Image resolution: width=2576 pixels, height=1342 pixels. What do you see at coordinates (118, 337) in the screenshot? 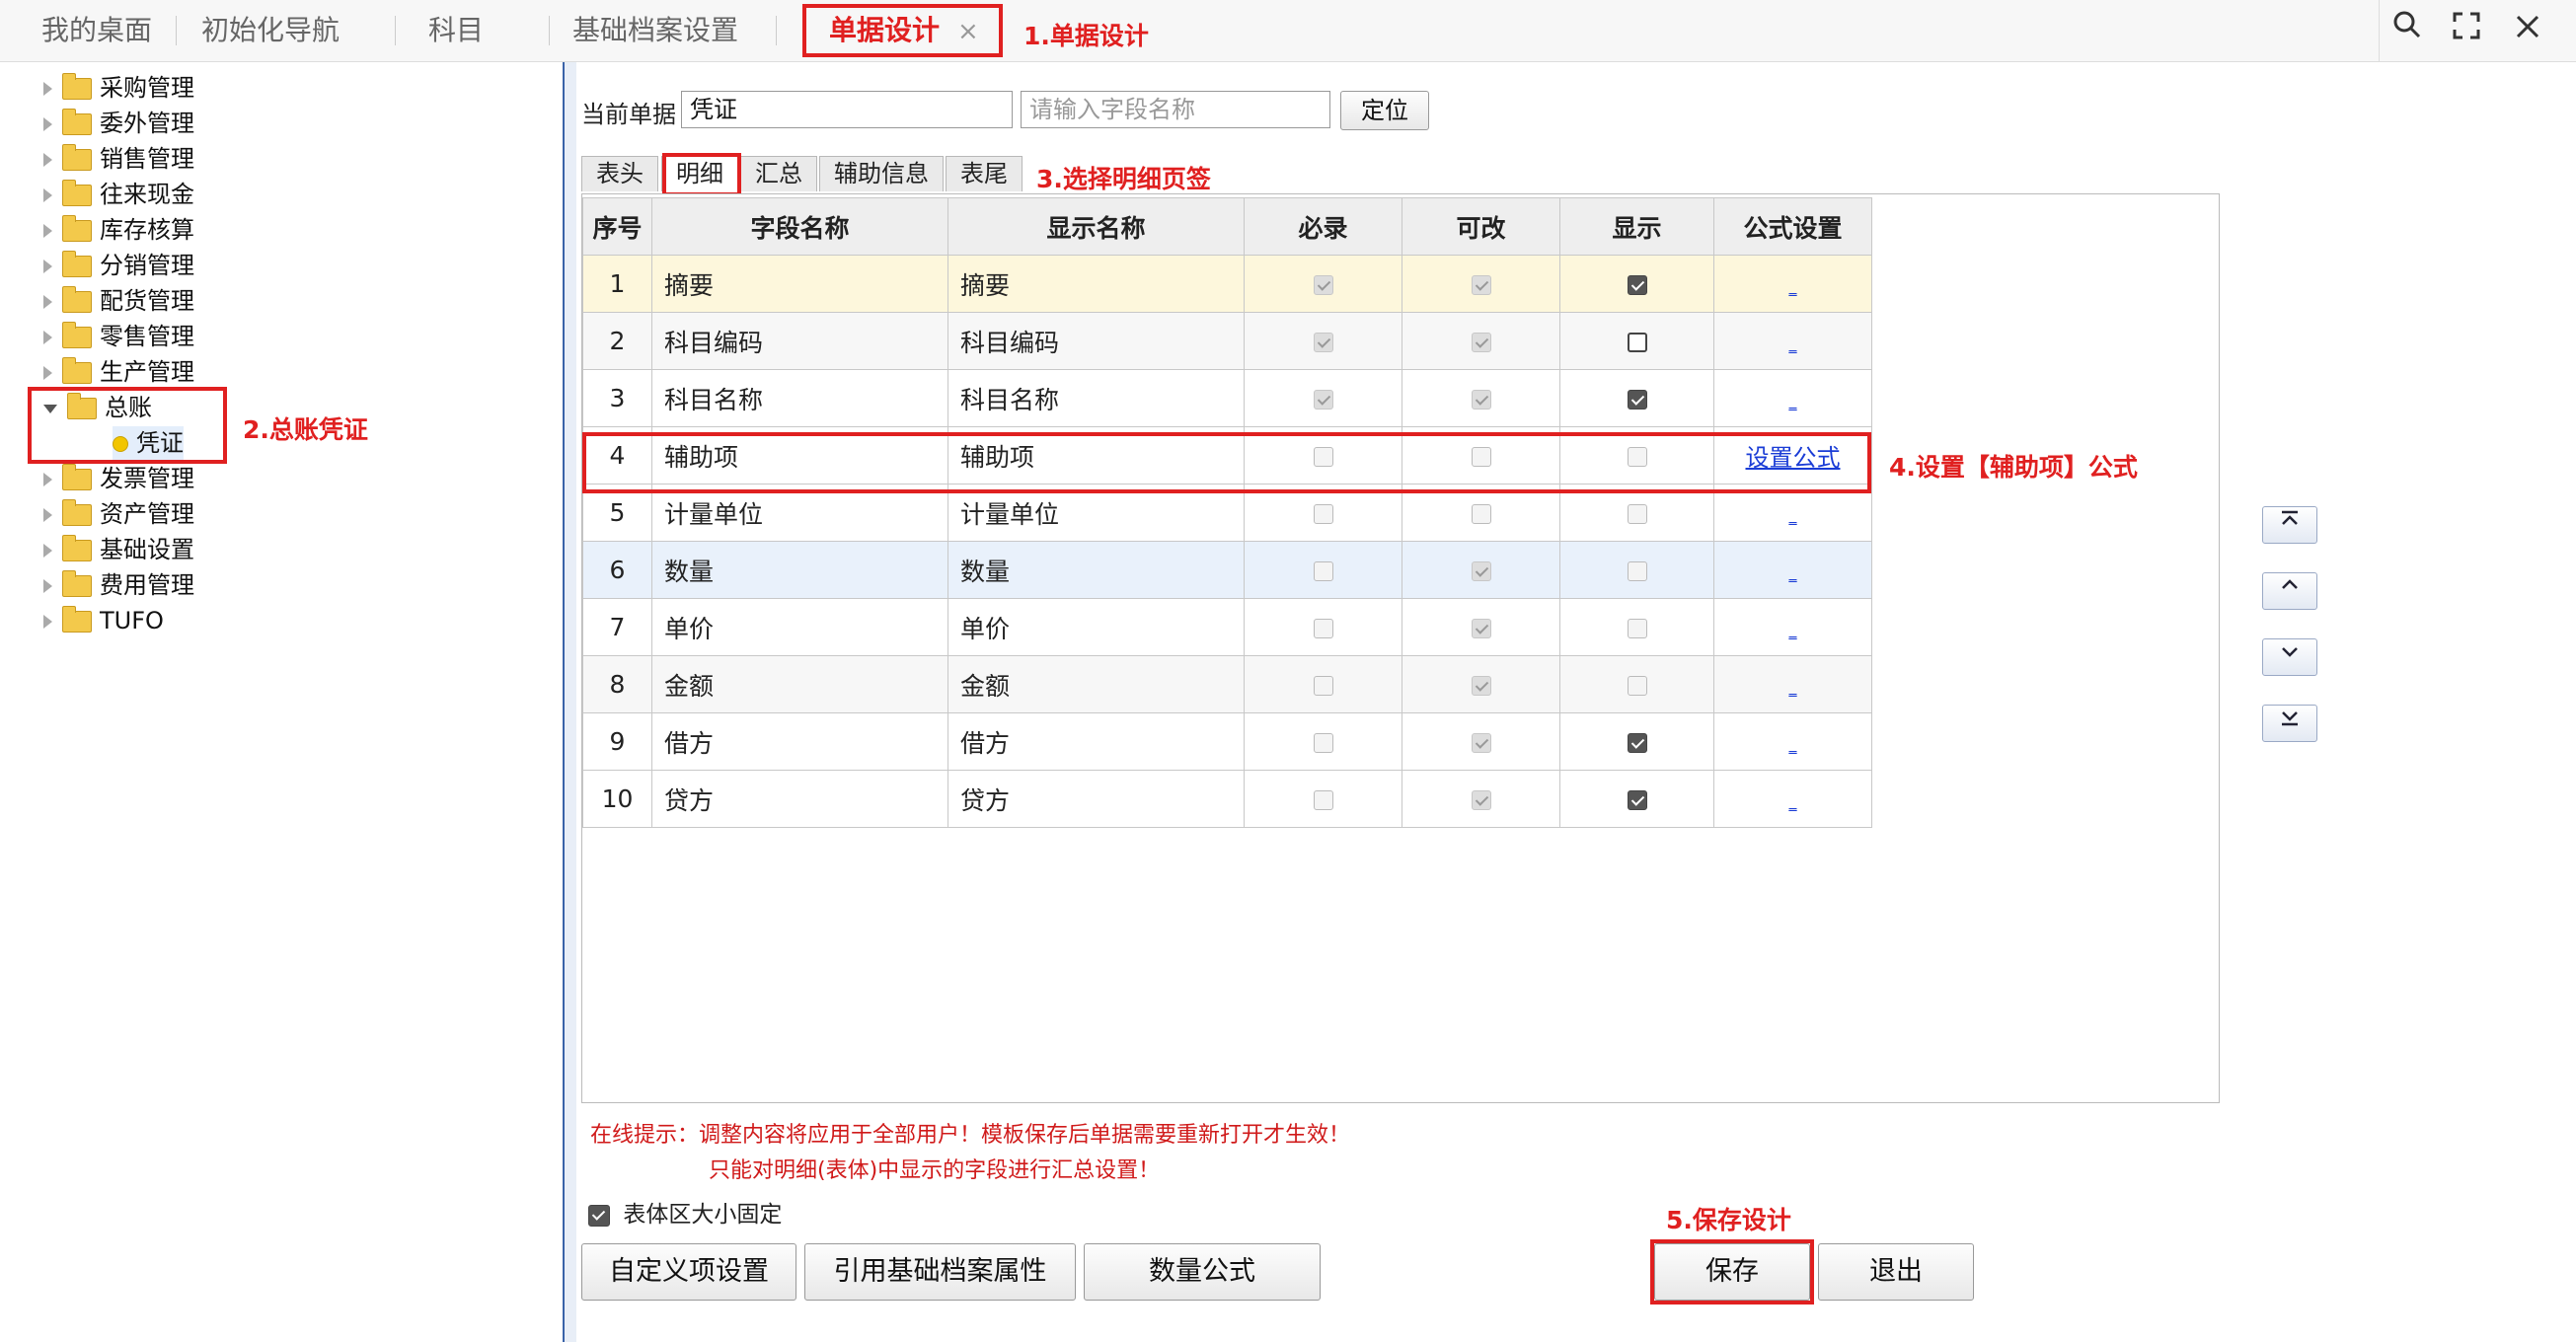
I see `tree-item-retail: 零售管理` at bounding box center [118, 337].